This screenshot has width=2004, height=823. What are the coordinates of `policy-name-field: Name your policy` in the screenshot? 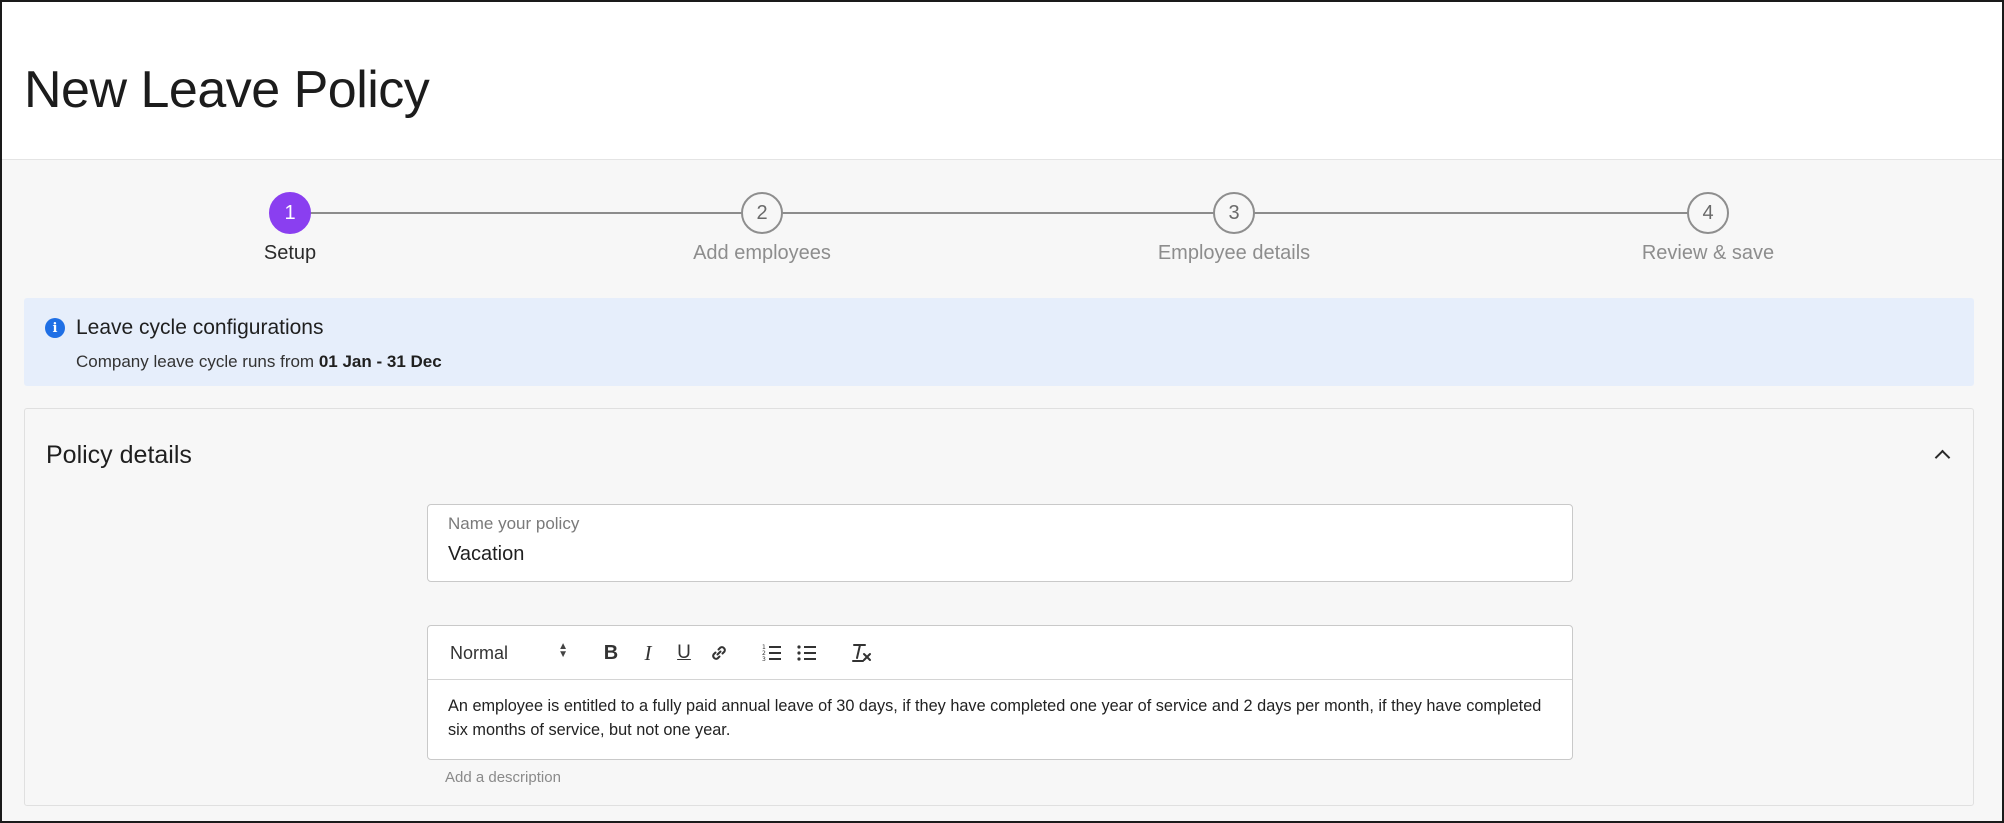 It's located at (1000, 543).